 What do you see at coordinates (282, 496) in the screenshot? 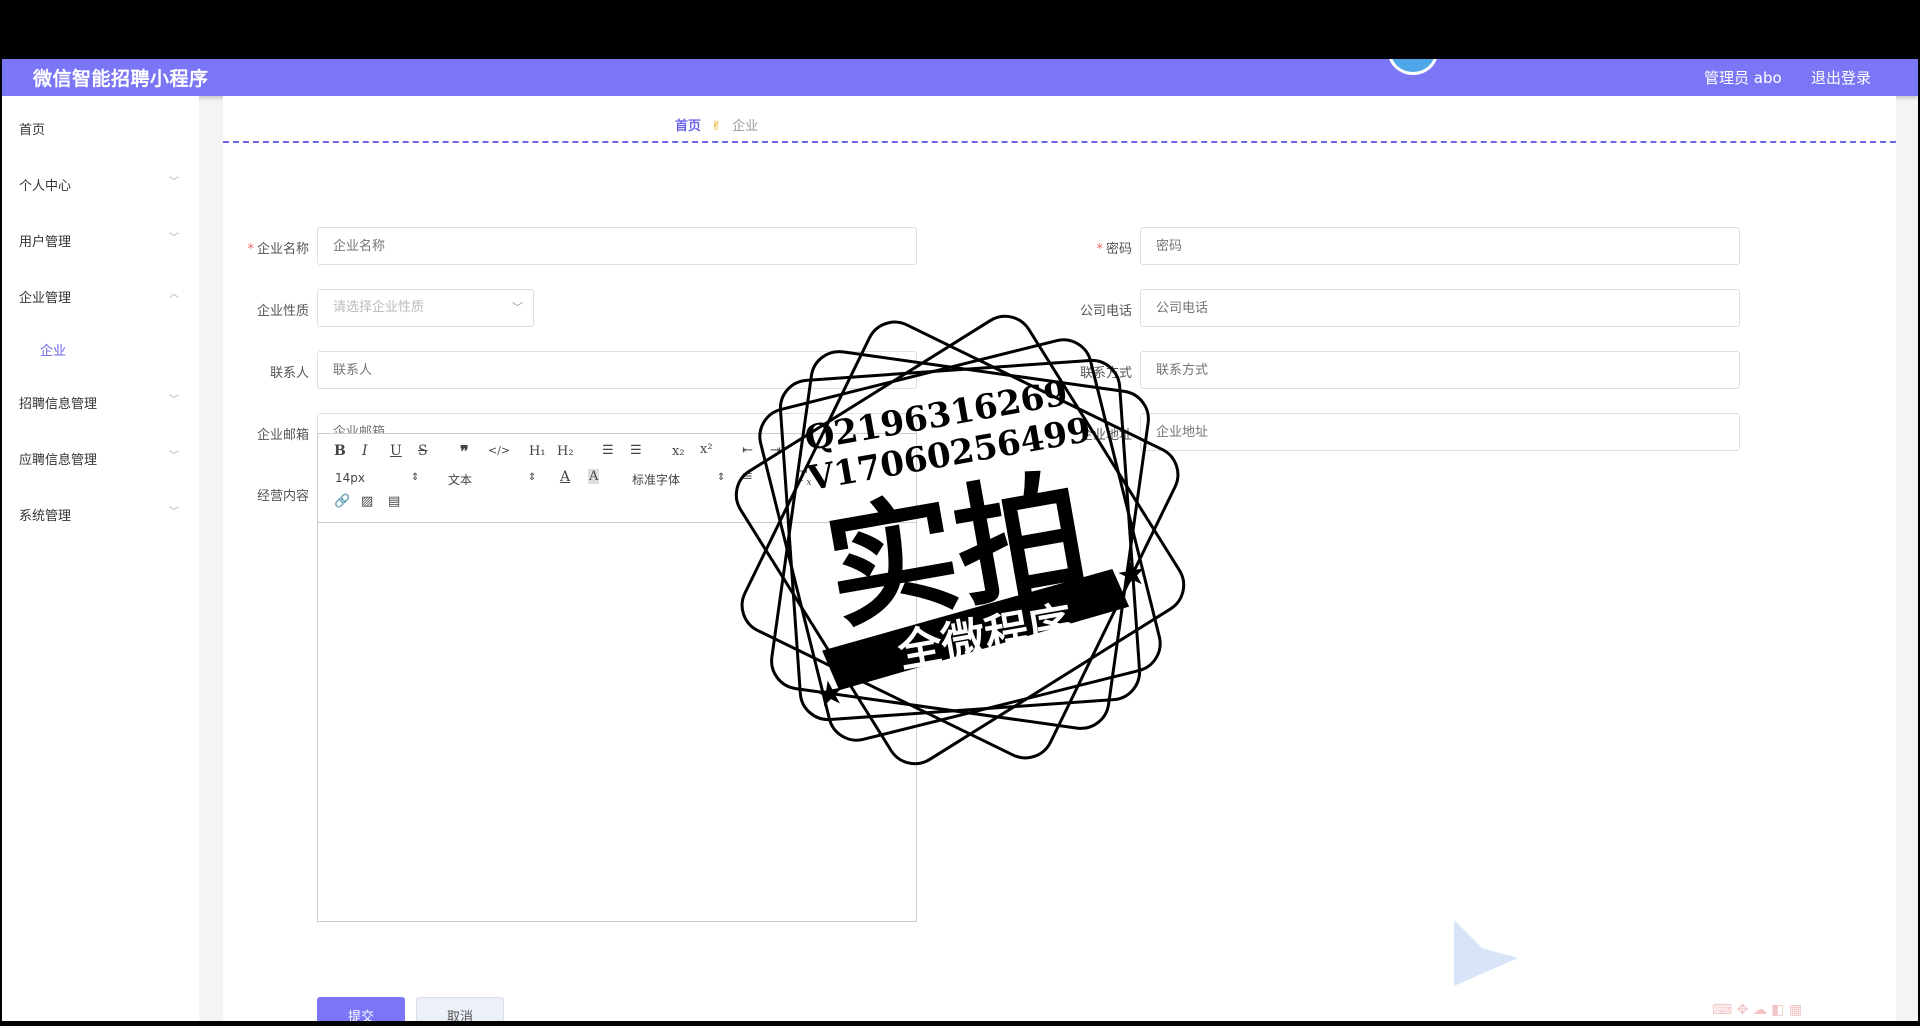
I see `business-content-label: 经营内容` at bounding box center [282, 496].